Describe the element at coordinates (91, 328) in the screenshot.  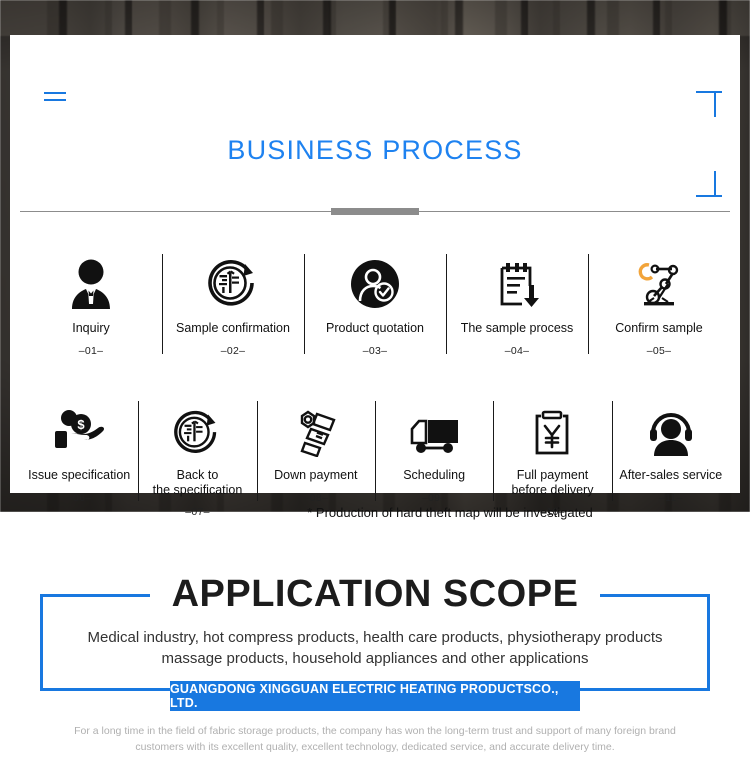
I see `step-label: Inquiry` at that location.